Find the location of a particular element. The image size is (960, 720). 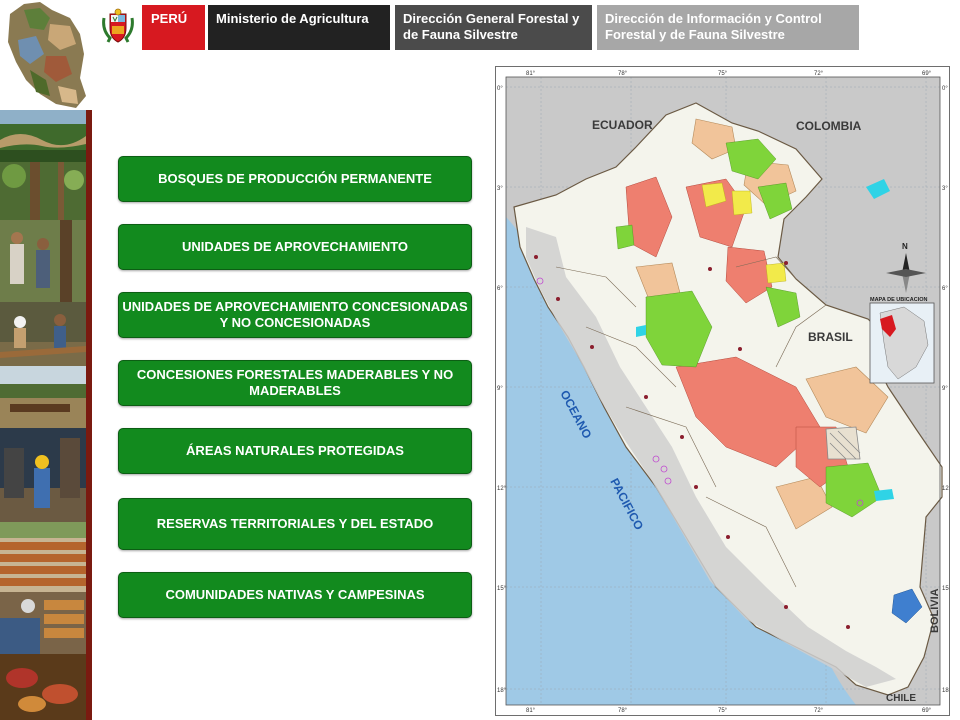

label-colombia: COLOMBIA is located at coordinates (829, 126).